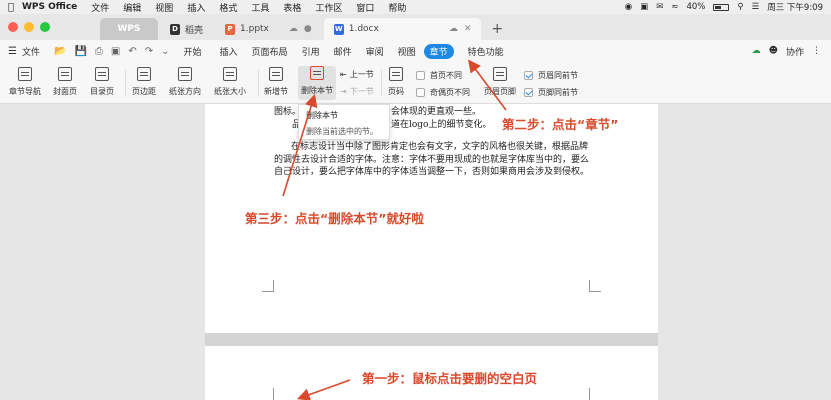 Image resolution: width=831 pixels, height=400 pixels. I want to click on doc-line-1a: 图标。, so click(288, 112).